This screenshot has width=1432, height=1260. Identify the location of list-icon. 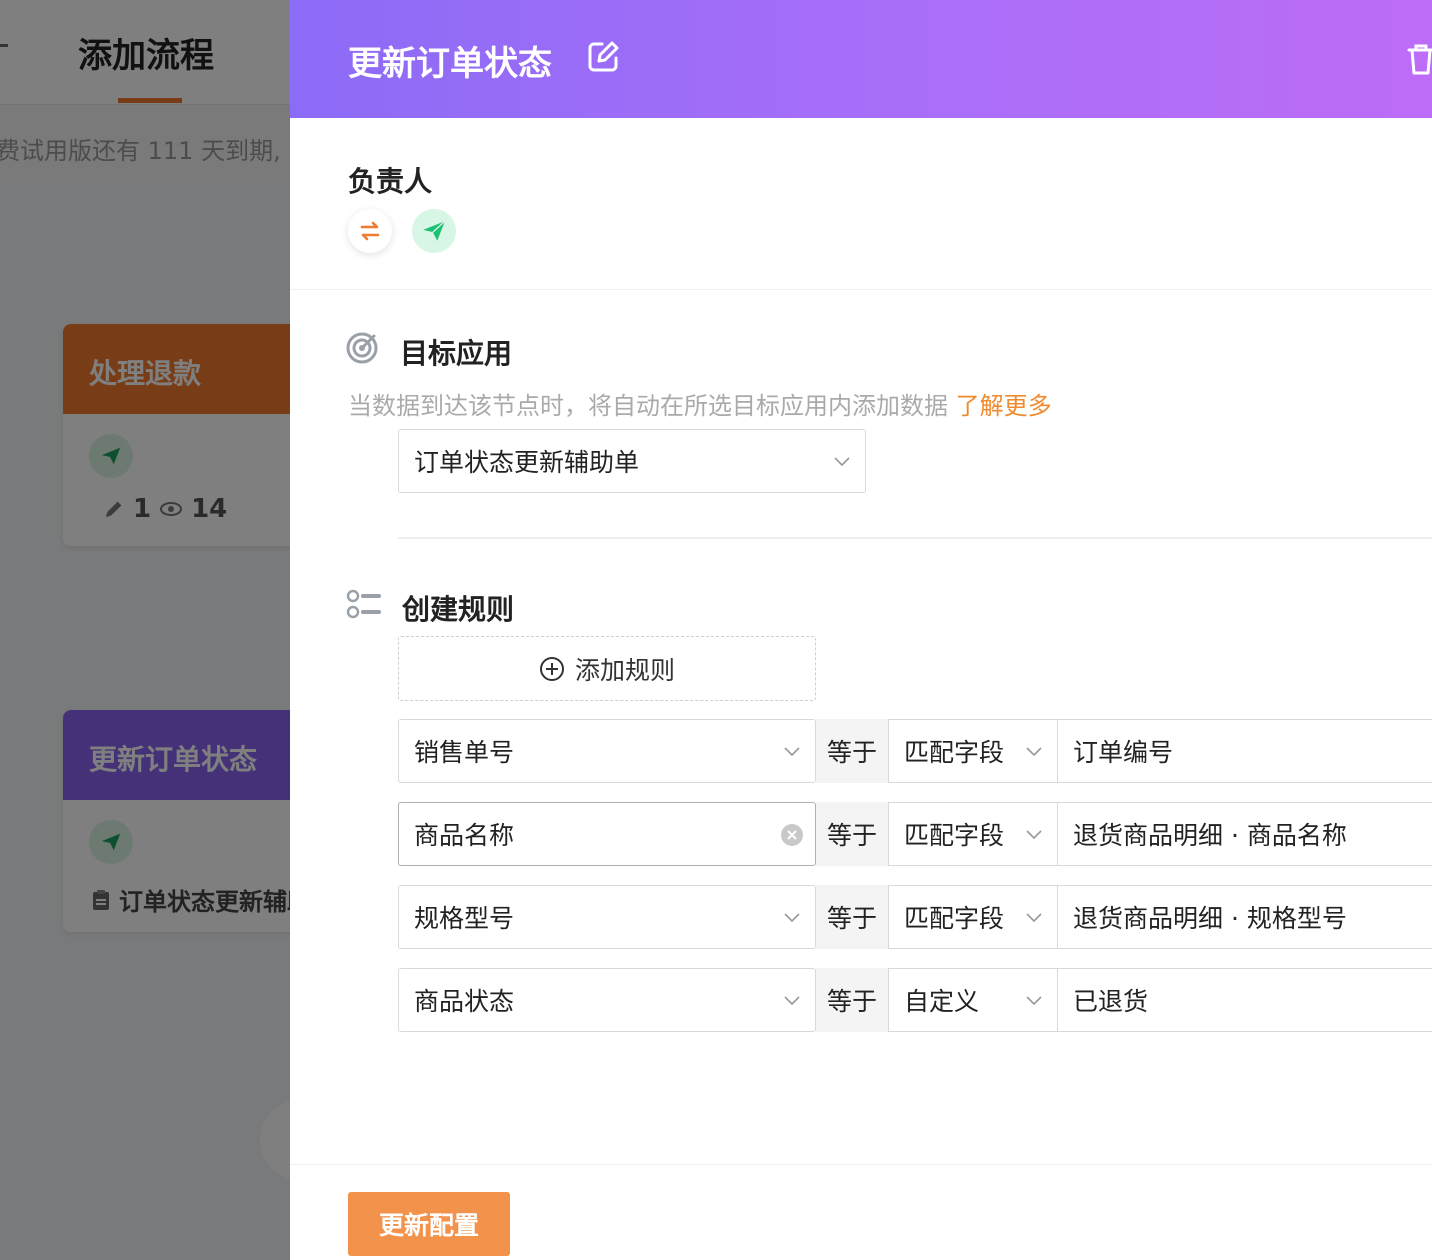
(364, 606).